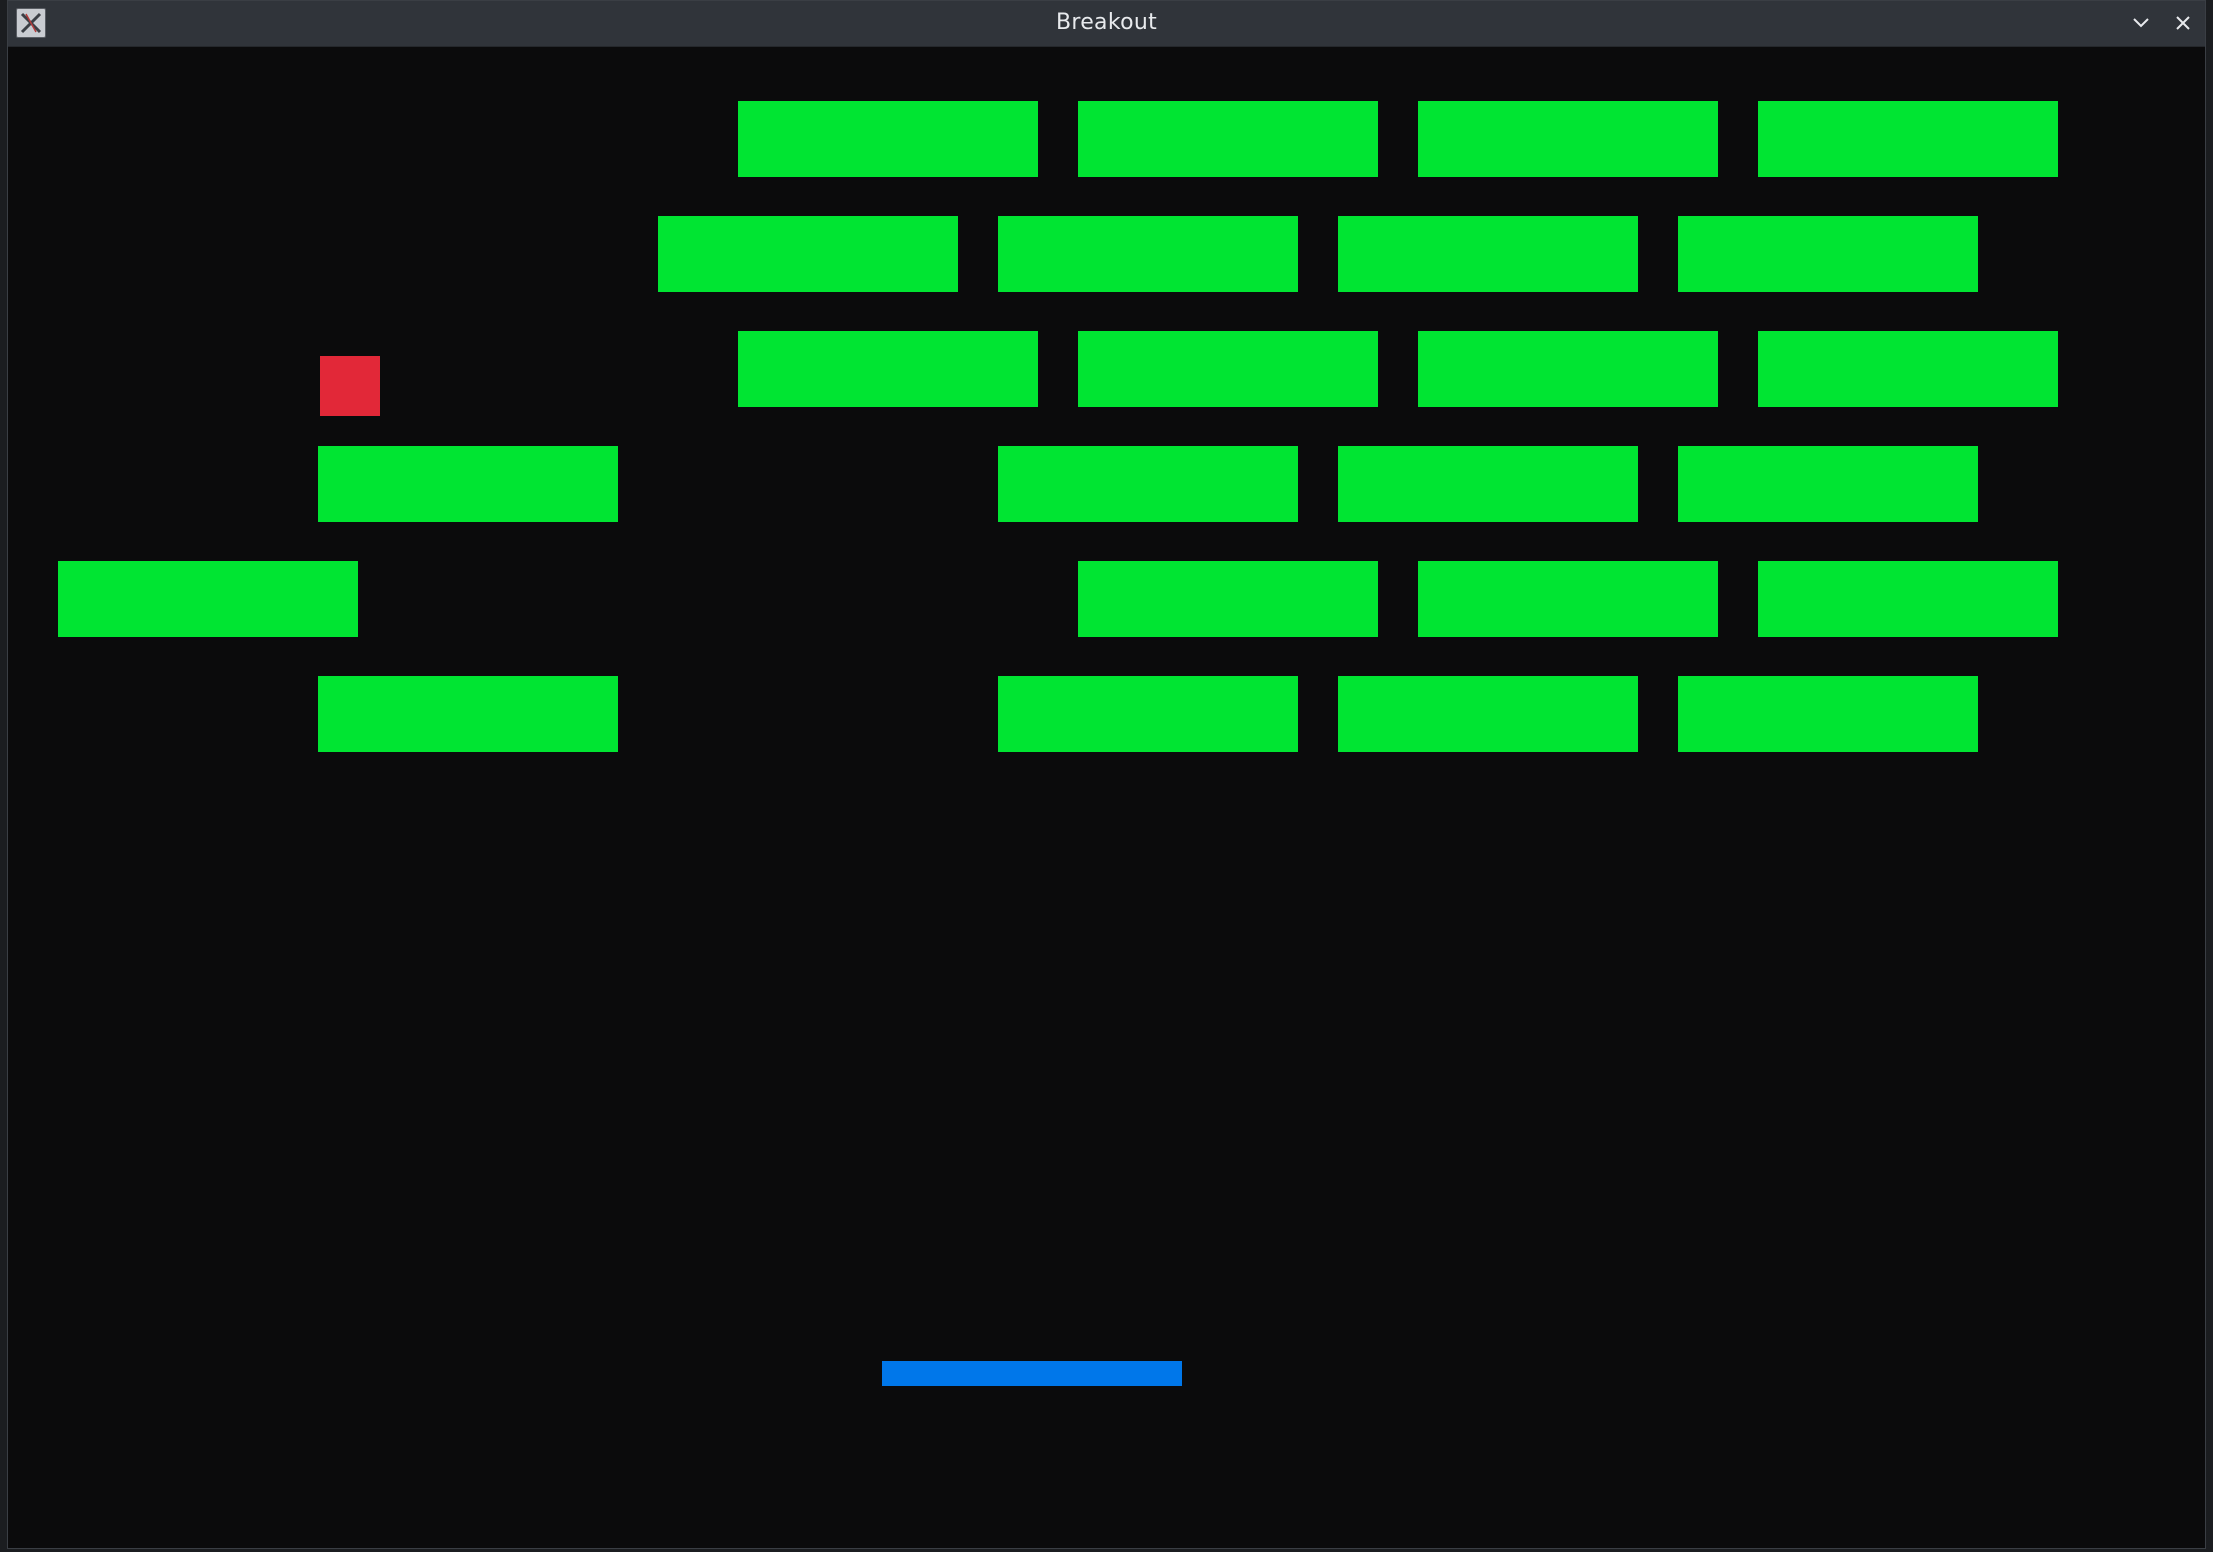 Image resolution: width=2213 pixels, height=1552 pixels. I want to click on ball, so click(350, 386).